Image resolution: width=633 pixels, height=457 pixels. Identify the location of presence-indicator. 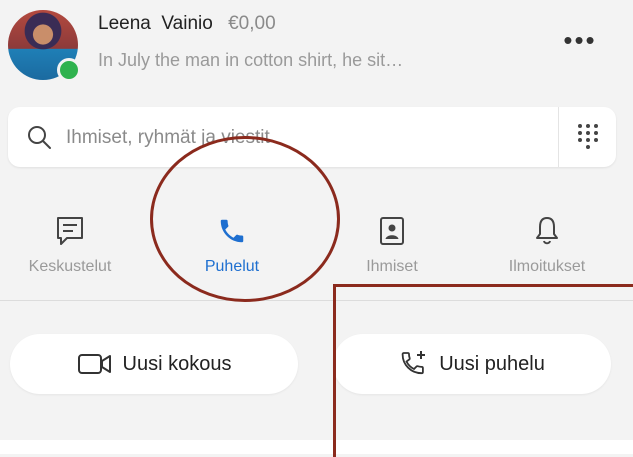
(69, 70).